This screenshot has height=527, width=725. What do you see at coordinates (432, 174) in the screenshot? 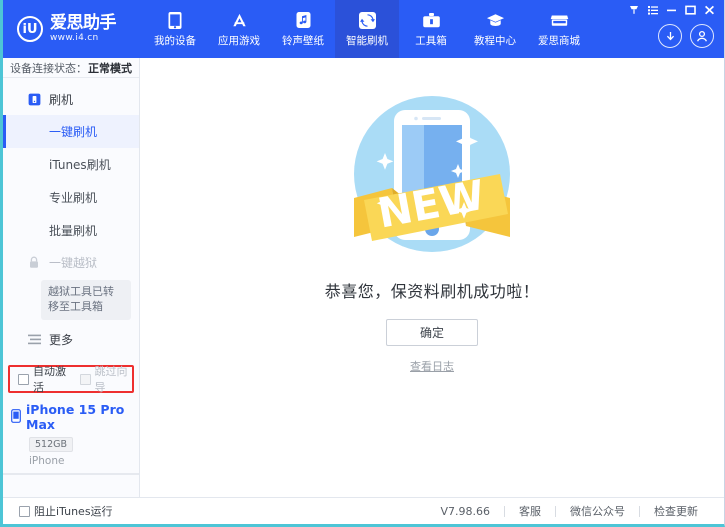
I see `new-phone-badge-illustration: NEW` at bounding box center [432, 174].